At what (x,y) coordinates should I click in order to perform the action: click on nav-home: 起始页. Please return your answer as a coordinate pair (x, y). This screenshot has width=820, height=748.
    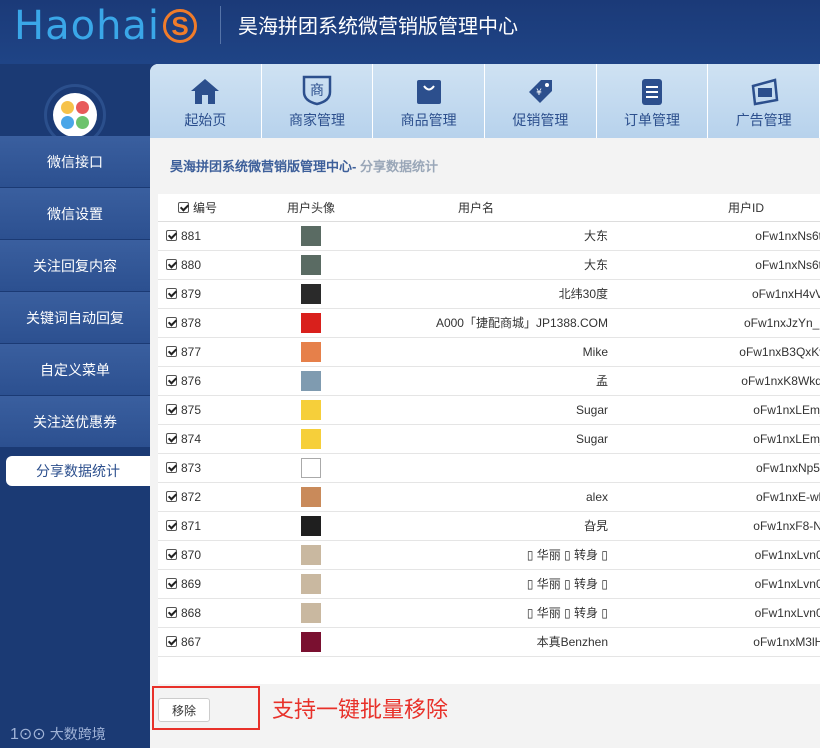
    Looking at the image, I should click on (206, 101).